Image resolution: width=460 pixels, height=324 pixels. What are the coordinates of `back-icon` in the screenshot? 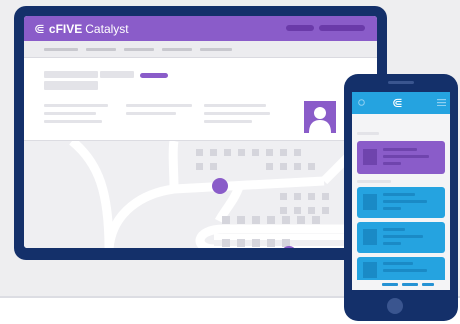 It's located at (361, 102).